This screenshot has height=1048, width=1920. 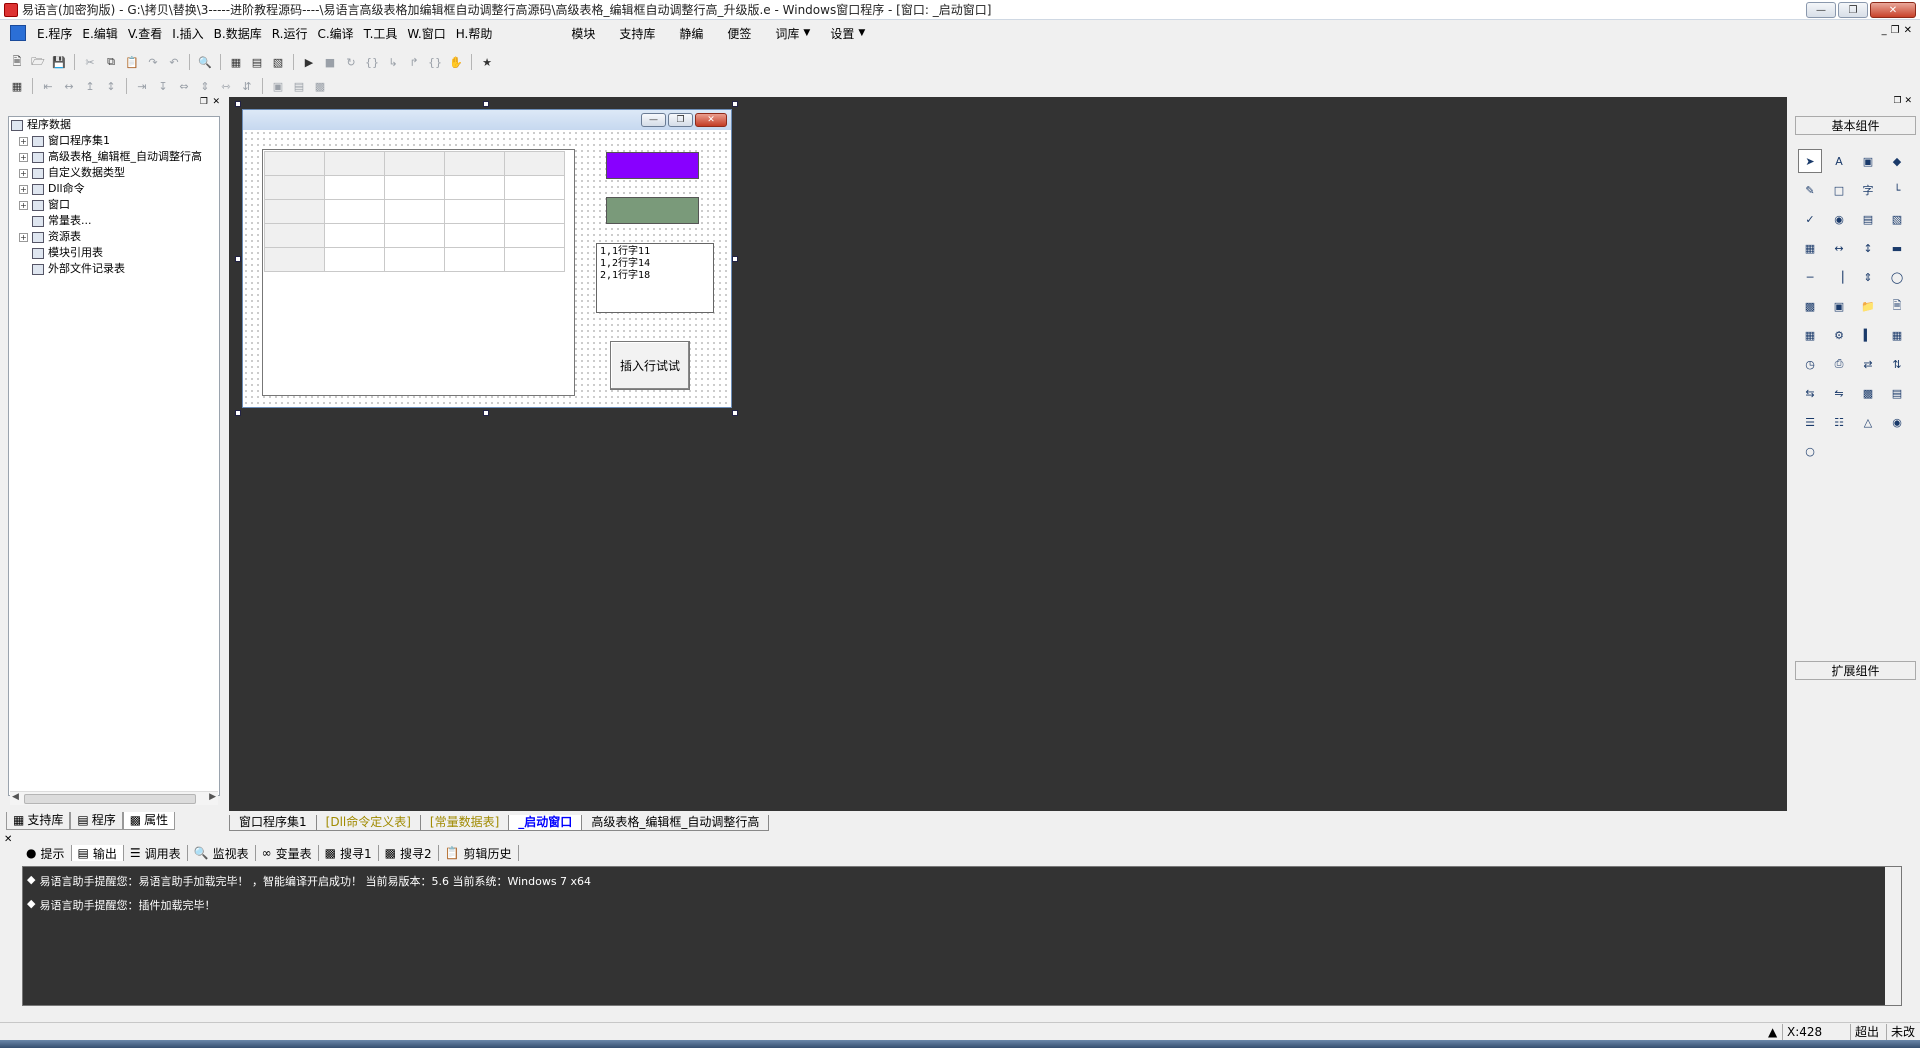 I want to click on space-horiz-icon: ⇿, so click(x=226, y=86).